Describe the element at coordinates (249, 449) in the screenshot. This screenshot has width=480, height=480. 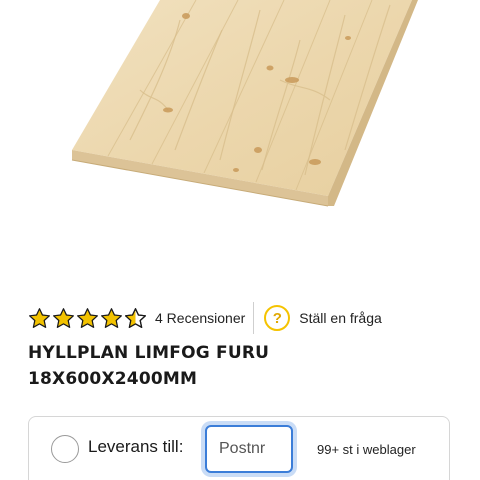
I see `postal-code-input` at that location.